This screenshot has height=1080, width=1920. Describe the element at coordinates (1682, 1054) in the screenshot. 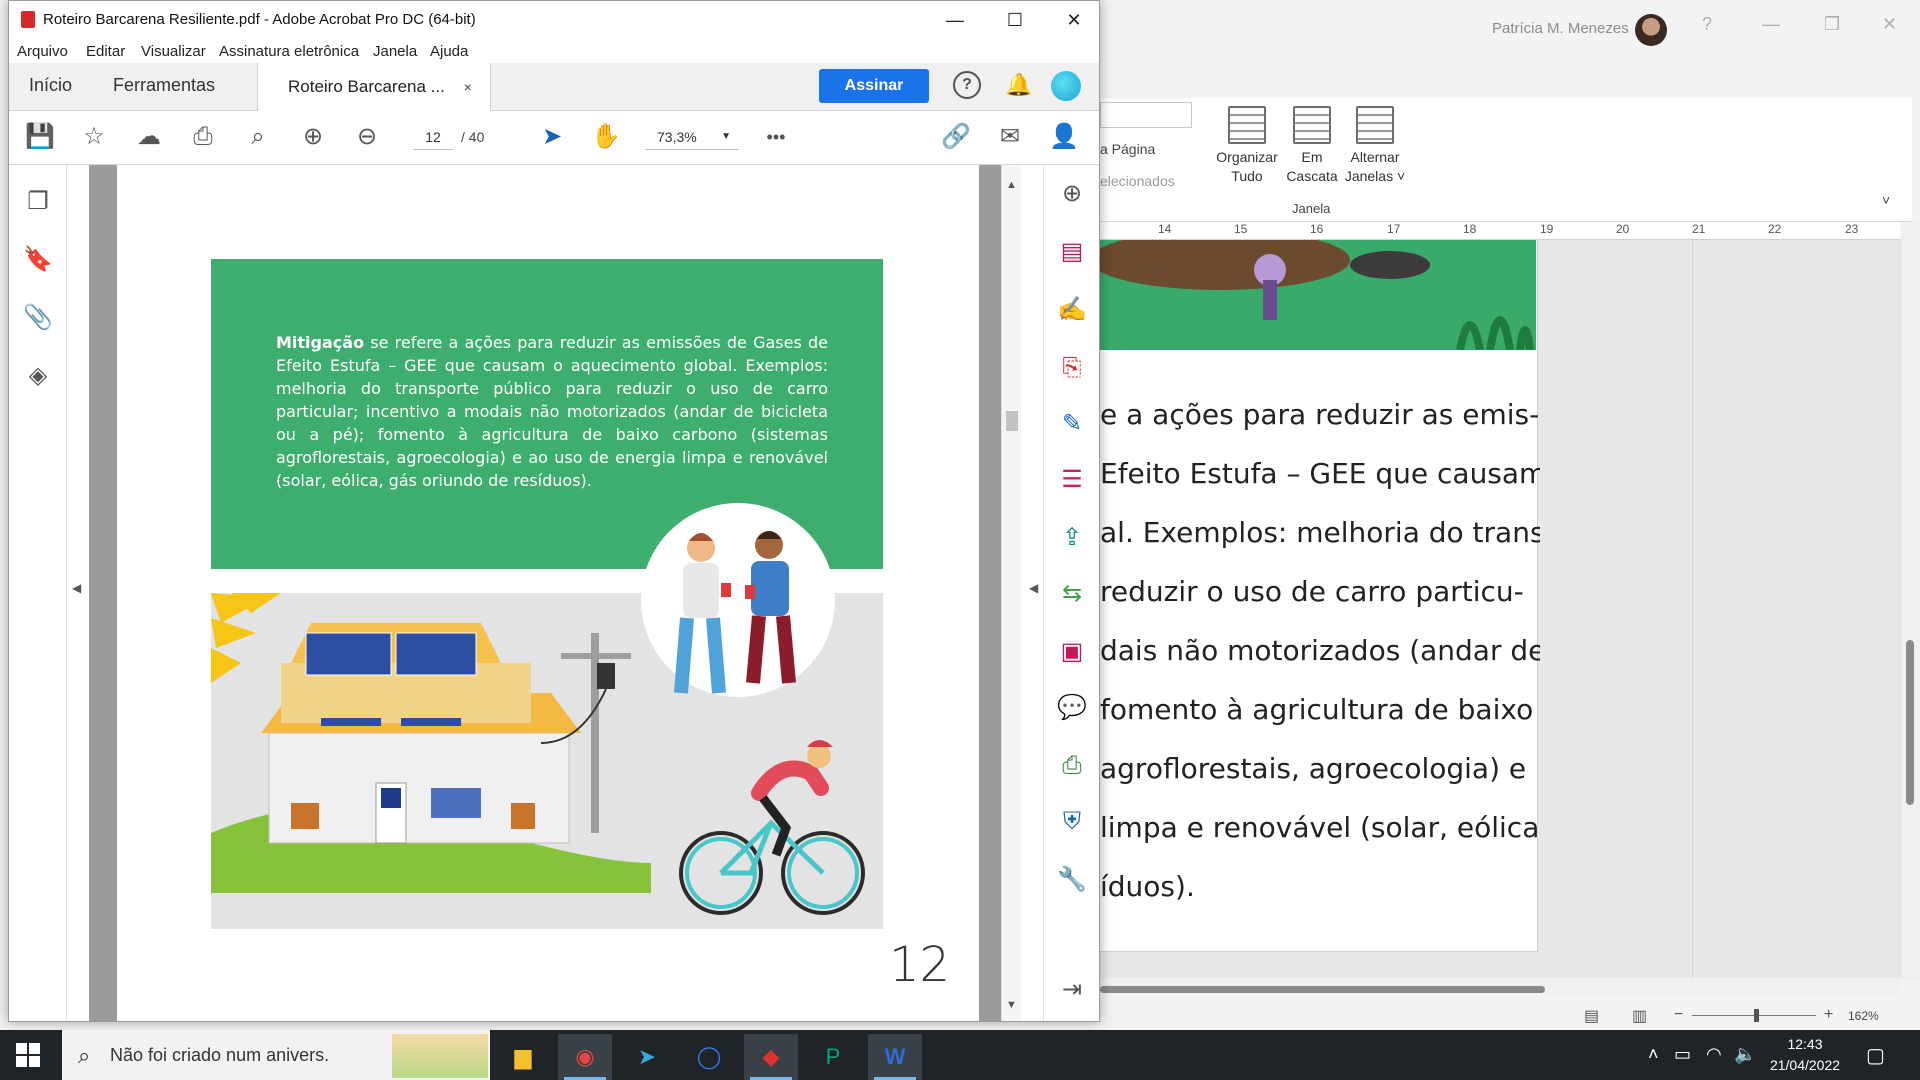

I see `battery-icon: ▭` at that location.